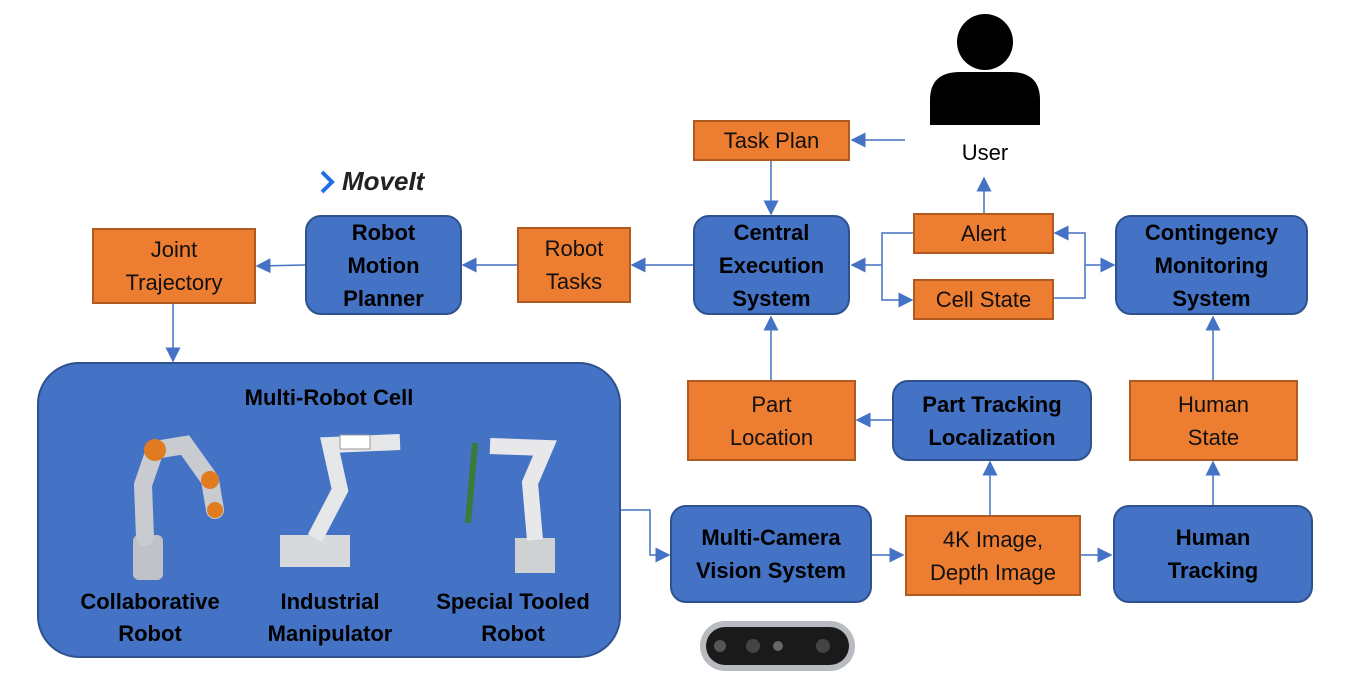  What do you see at coordinates (777, 646) in the screenshot?
I see `depth-camera-image` at bounding box center [777, 646].